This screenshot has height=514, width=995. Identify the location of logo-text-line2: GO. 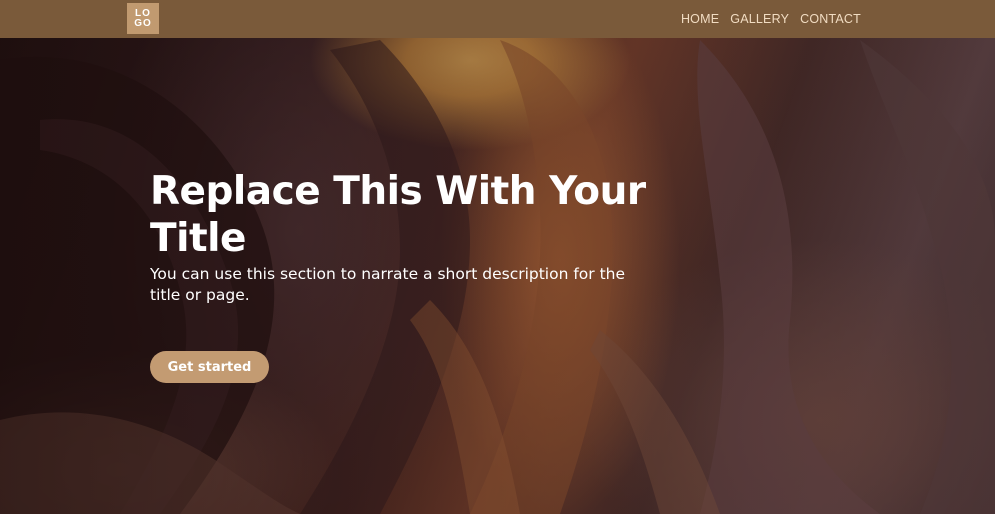
(143, 23).